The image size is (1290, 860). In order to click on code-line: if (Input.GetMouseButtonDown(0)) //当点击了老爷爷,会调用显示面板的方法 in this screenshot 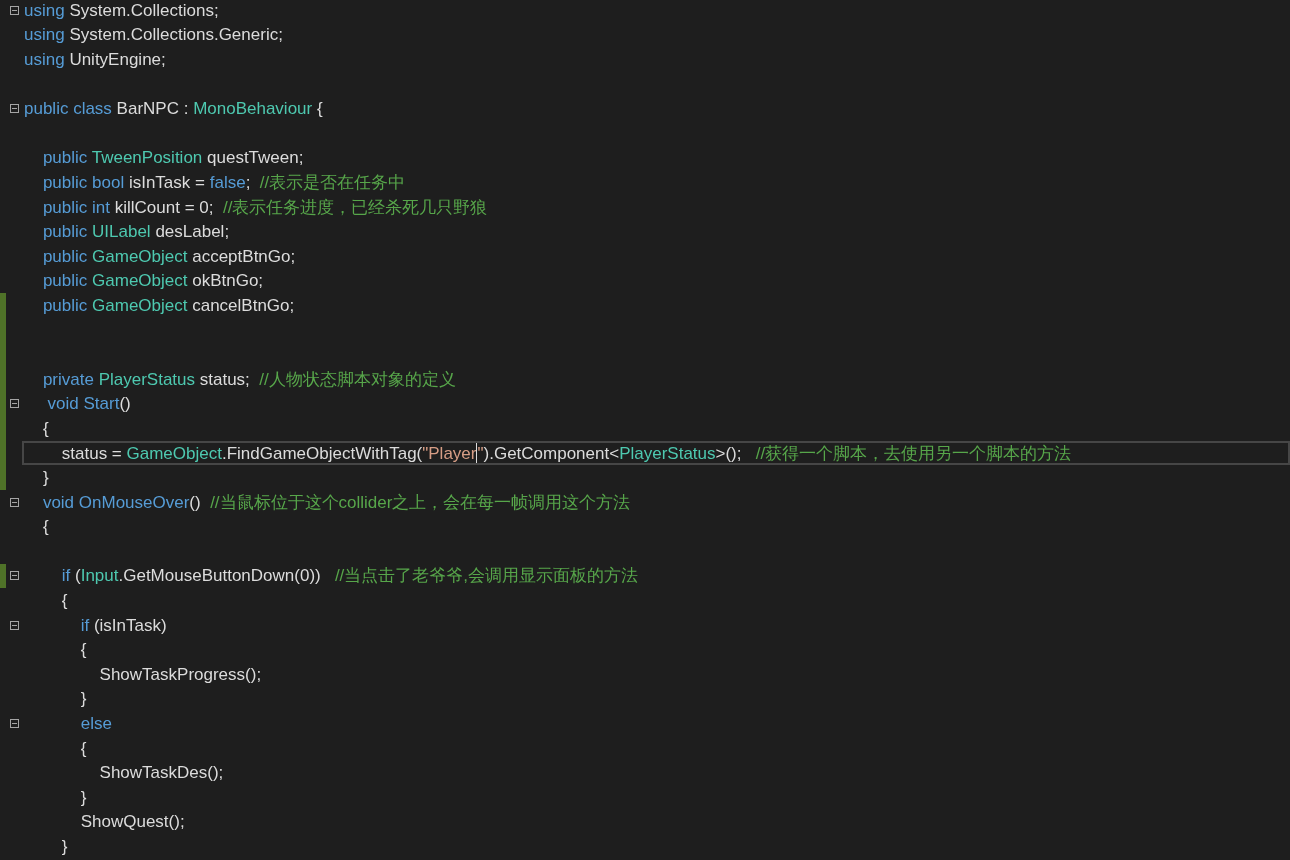, I will do `click(349, 576)`.